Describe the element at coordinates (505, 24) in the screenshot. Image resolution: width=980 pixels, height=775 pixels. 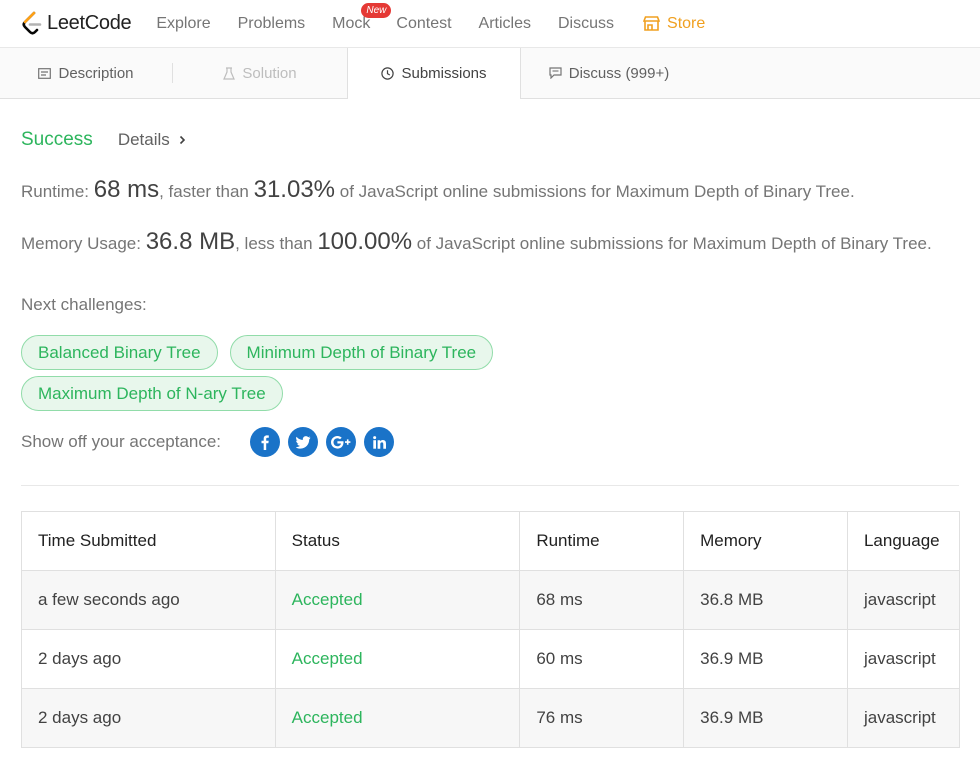
I see `nav-articles: Articles` at that location.